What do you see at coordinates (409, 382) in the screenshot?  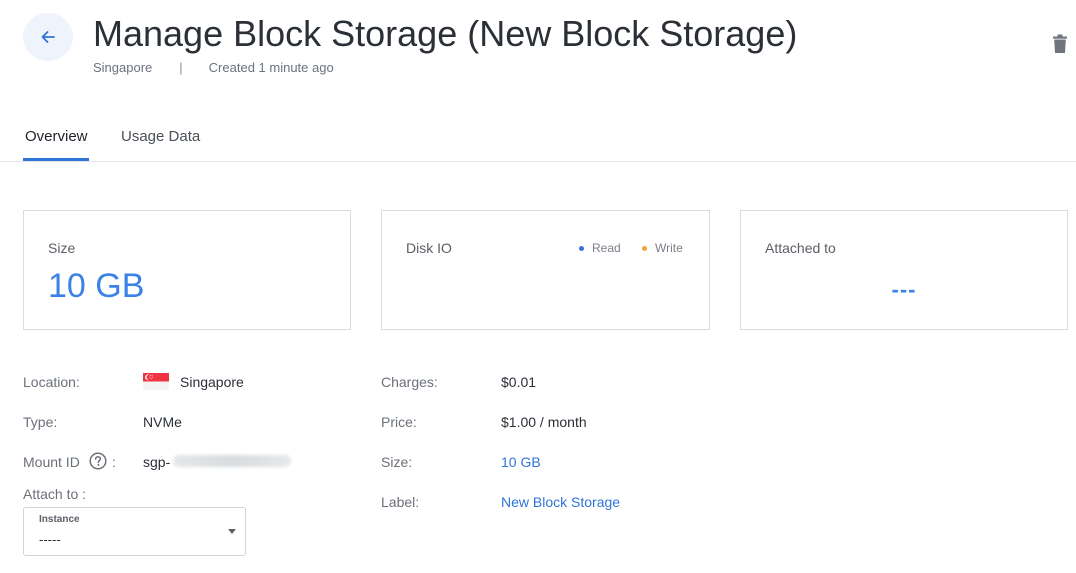 I see `charges-label: Charges:` at bounding box center [409, 382].